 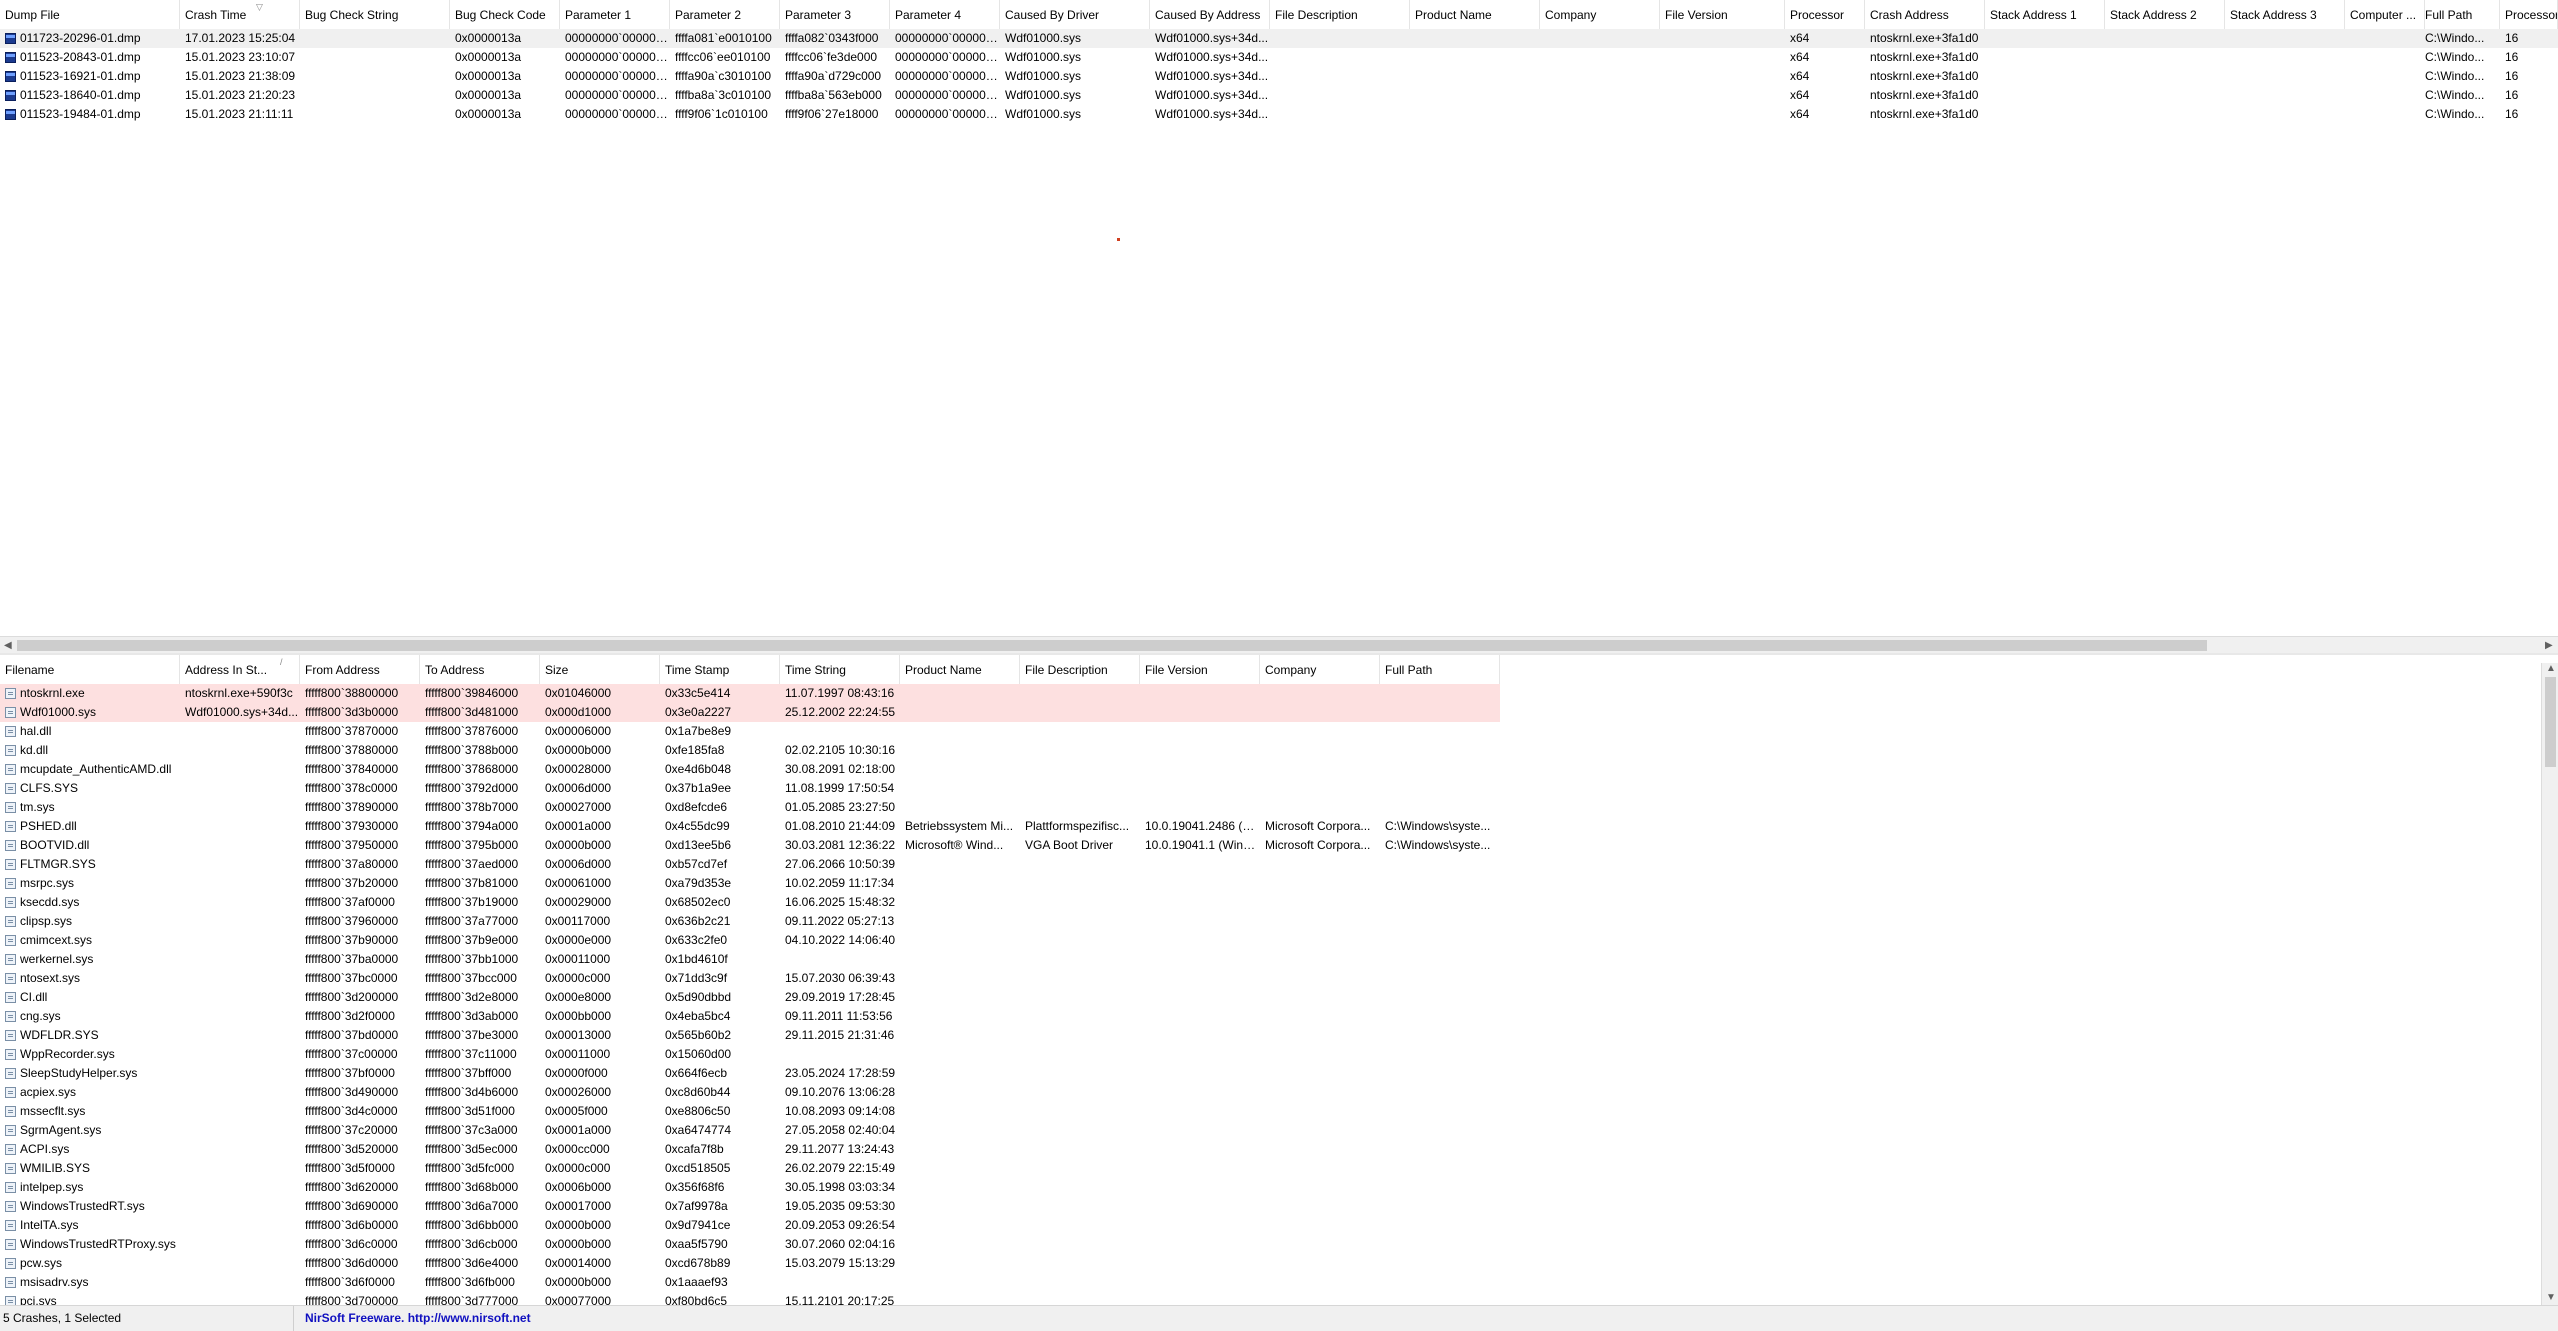 I want to click on driver-column-header: Full Path, so click(x=1440, y=669).